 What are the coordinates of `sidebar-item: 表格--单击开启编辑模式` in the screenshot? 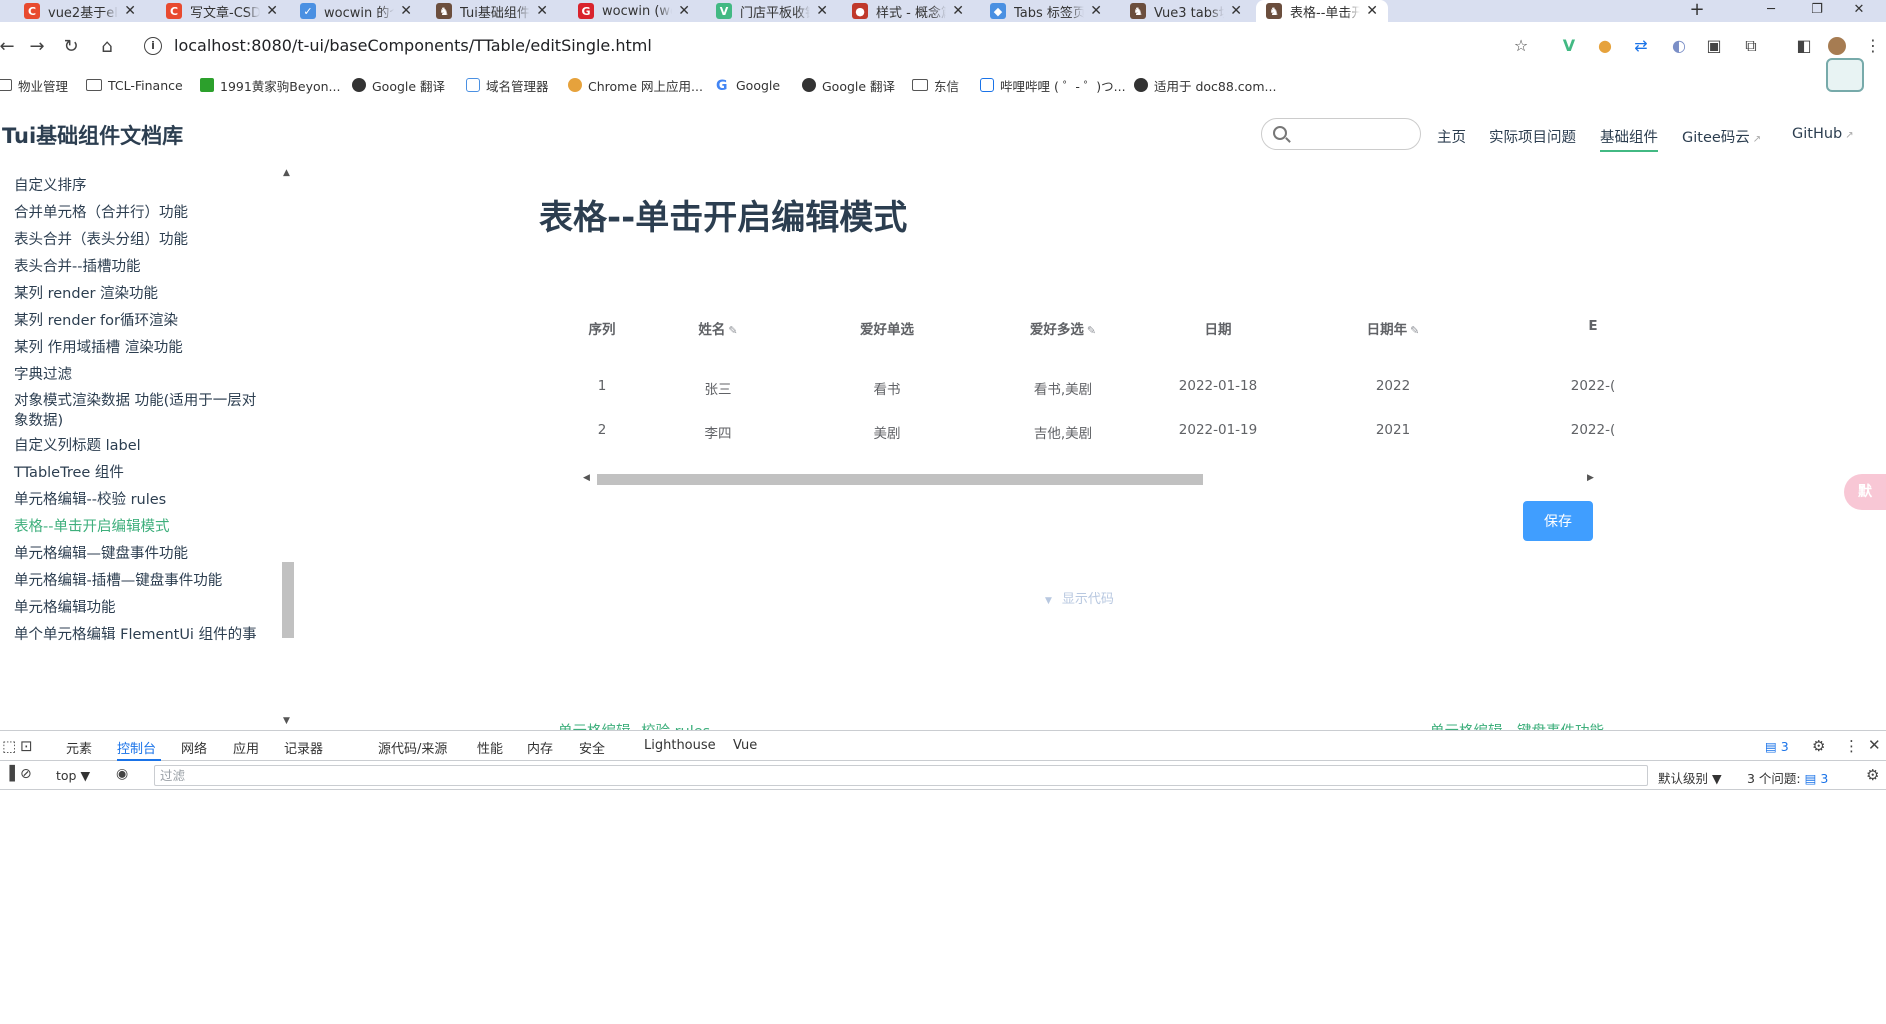 It's located at (139, 527).